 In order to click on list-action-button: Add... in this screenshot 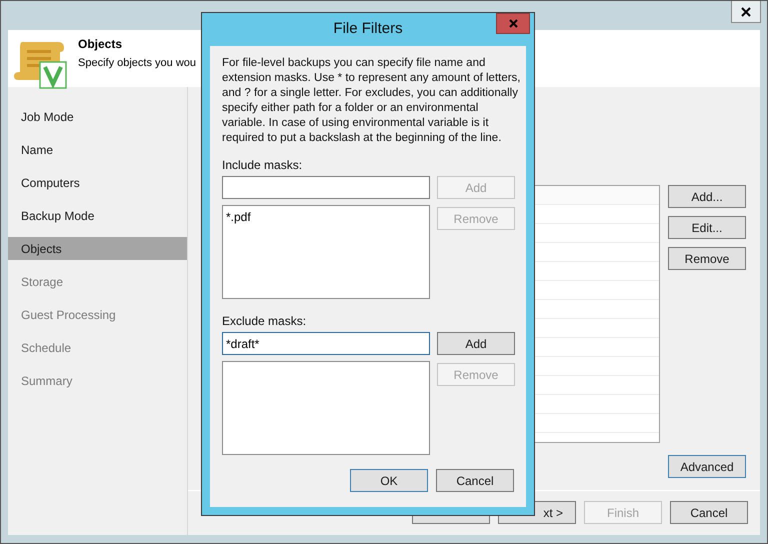, I will do `click(707, 196)`.